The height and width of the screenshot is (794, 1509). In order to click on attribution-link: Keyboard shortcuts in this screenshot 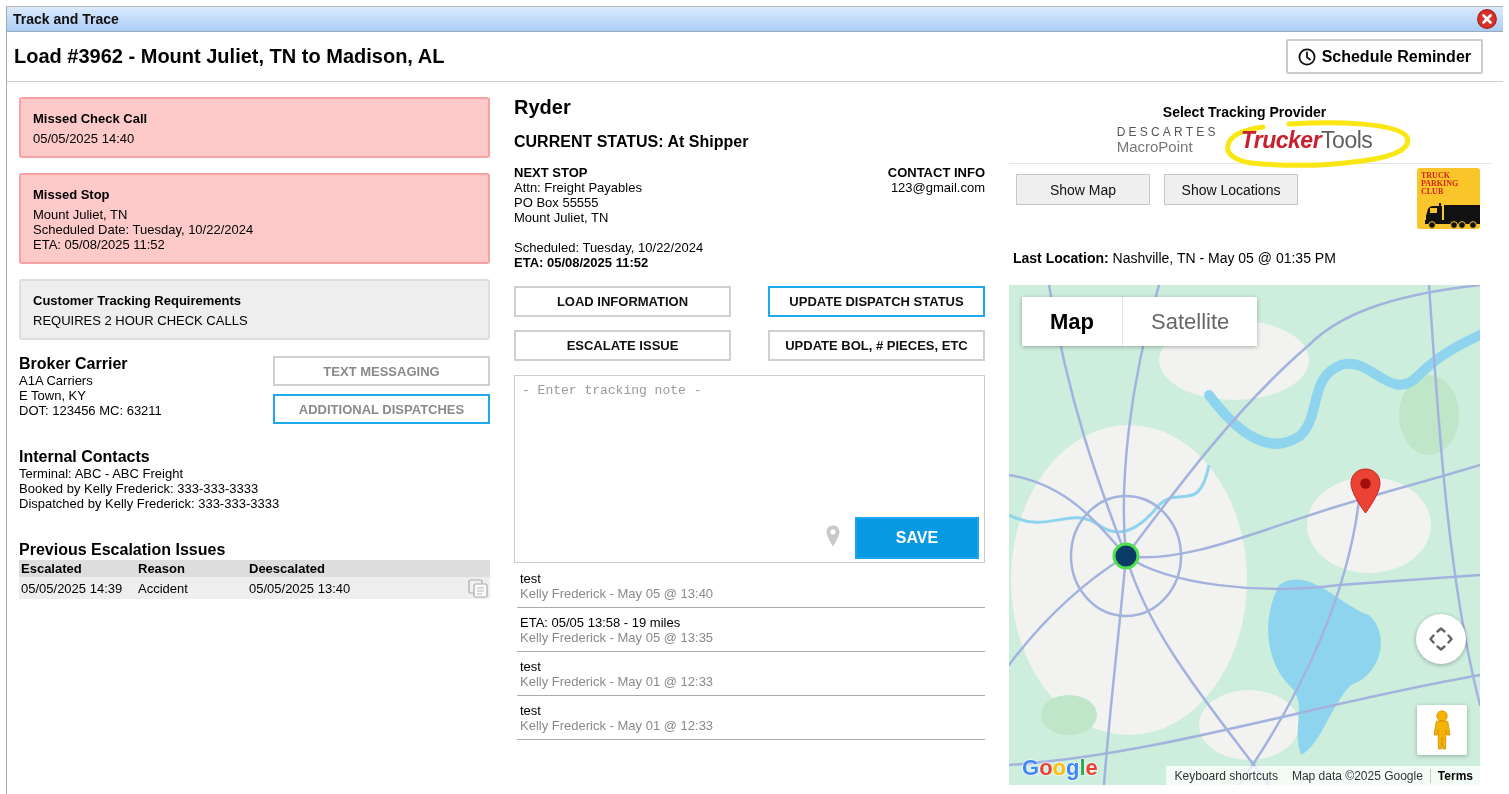, I will do `click(1226, 775)`.